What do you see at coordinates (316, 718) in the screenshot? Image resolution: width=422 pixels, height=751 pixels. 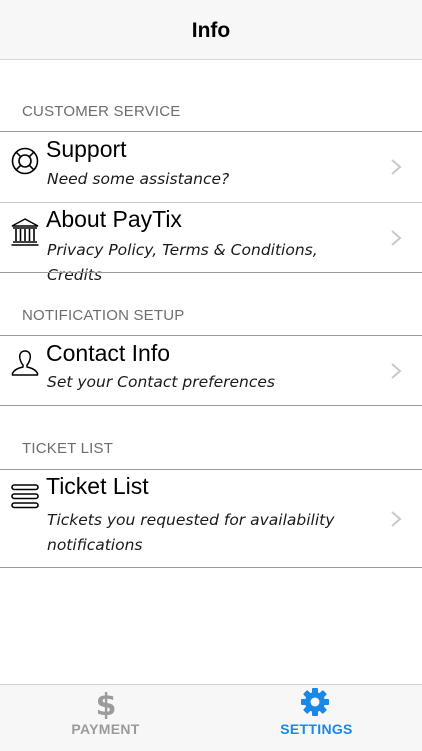 I see `tab-settings: SETTINGS` at bounding box center [316, 718].